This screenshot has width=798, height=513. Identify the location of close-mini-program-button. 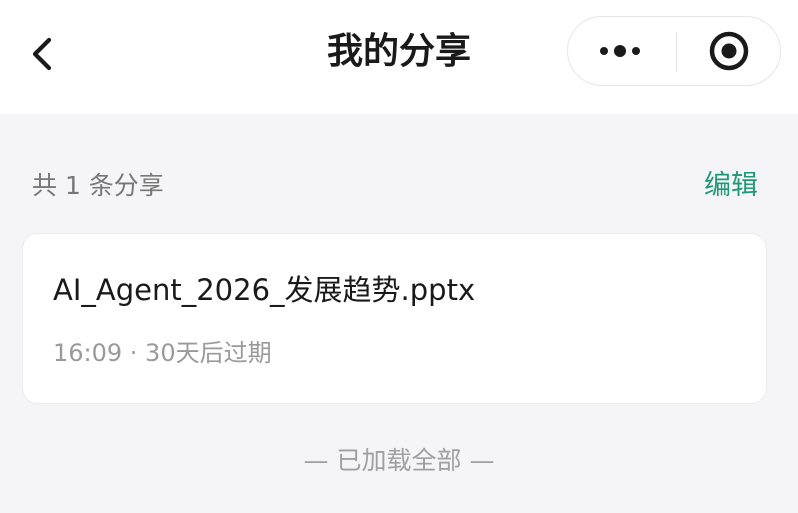
(729, 51).